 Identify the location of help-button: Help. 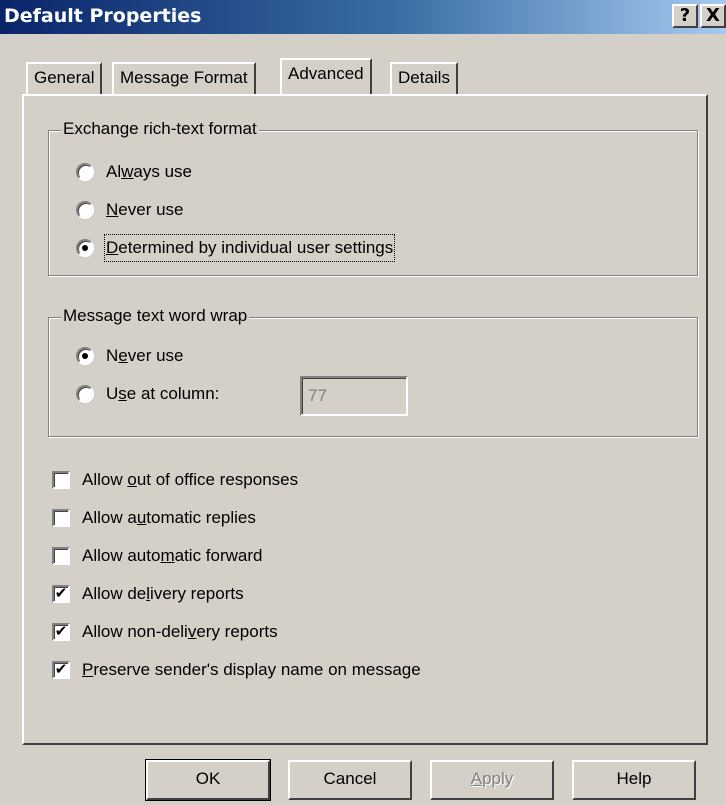
(634, 780).